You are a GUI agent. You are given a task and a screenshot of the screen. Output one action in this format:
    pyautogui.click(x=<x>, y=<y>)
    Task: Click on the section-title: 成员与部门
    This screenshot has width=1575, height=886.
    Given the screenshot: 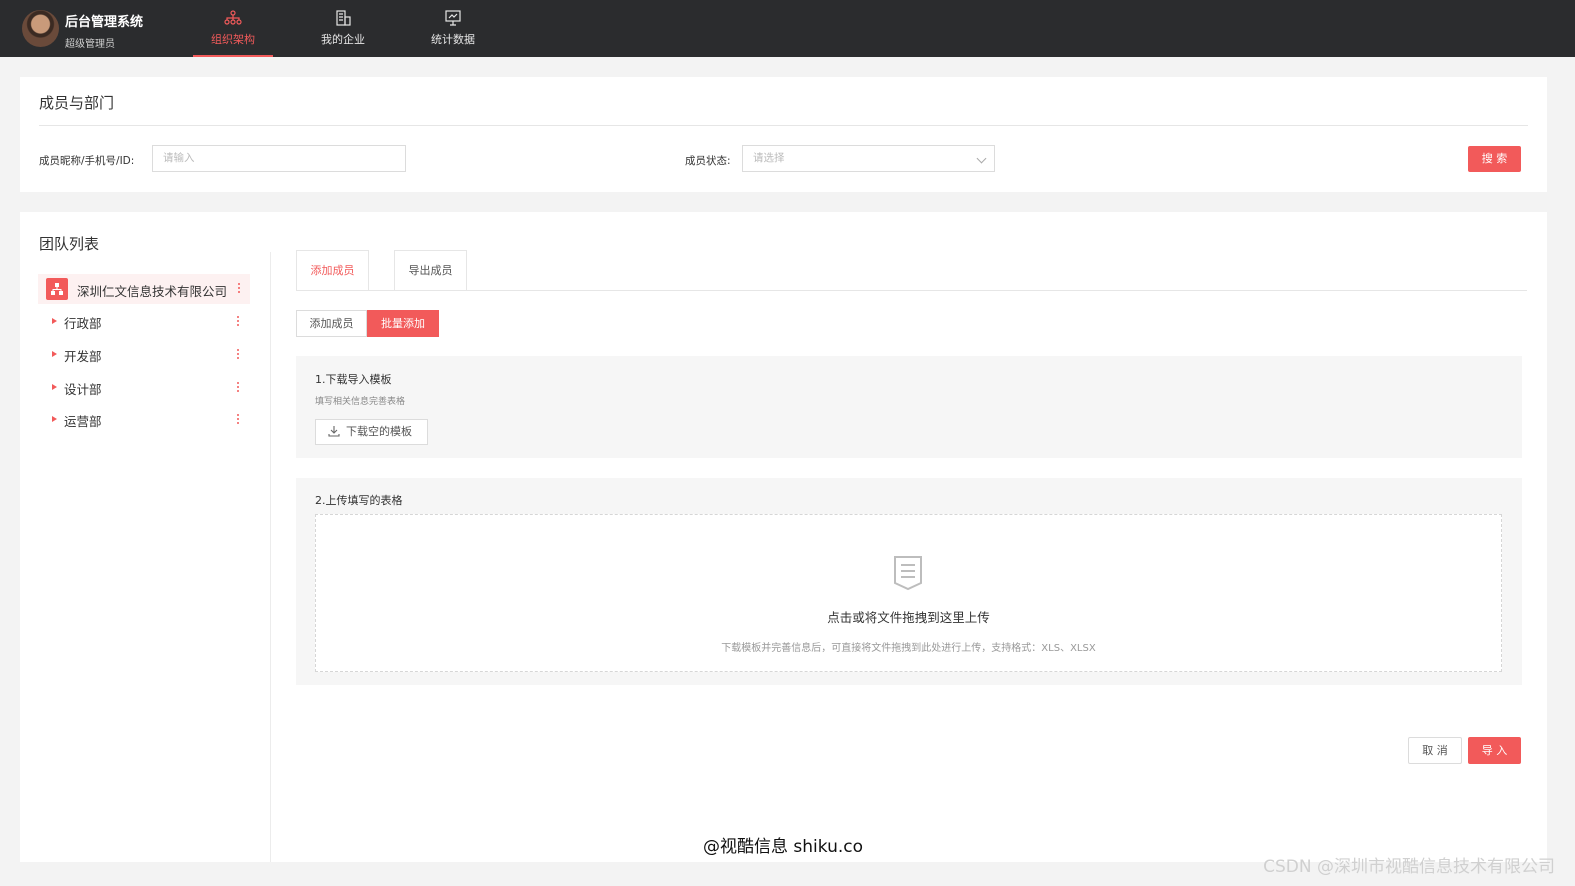 What is the action you would take?
    pyautogui.click(x=77, y=103)
    